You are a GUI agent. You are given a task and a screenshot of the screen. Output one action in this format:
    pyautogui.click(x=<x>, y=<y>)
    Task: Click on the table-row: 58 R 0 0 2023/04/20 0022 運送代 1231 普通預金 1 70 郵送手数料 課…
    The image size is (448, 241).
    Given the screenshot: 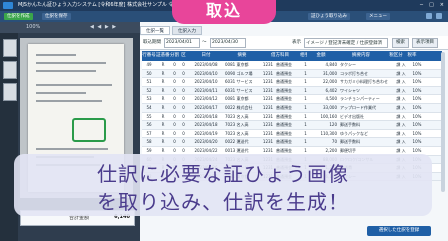 What is the action you would take?
    pyautogui.click(x=292, y=142)
    